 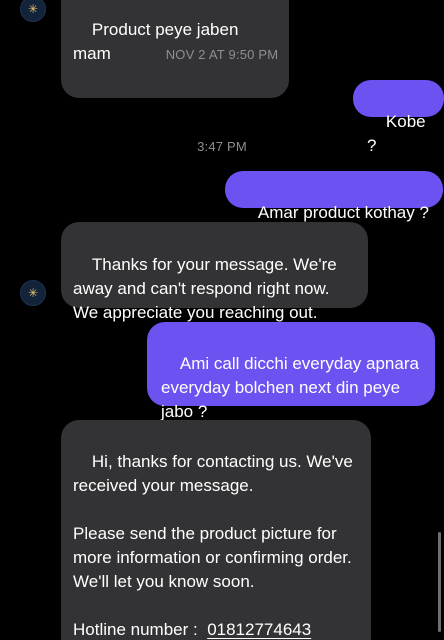 I want to click on scrollbar, so click(x=439, y=582).